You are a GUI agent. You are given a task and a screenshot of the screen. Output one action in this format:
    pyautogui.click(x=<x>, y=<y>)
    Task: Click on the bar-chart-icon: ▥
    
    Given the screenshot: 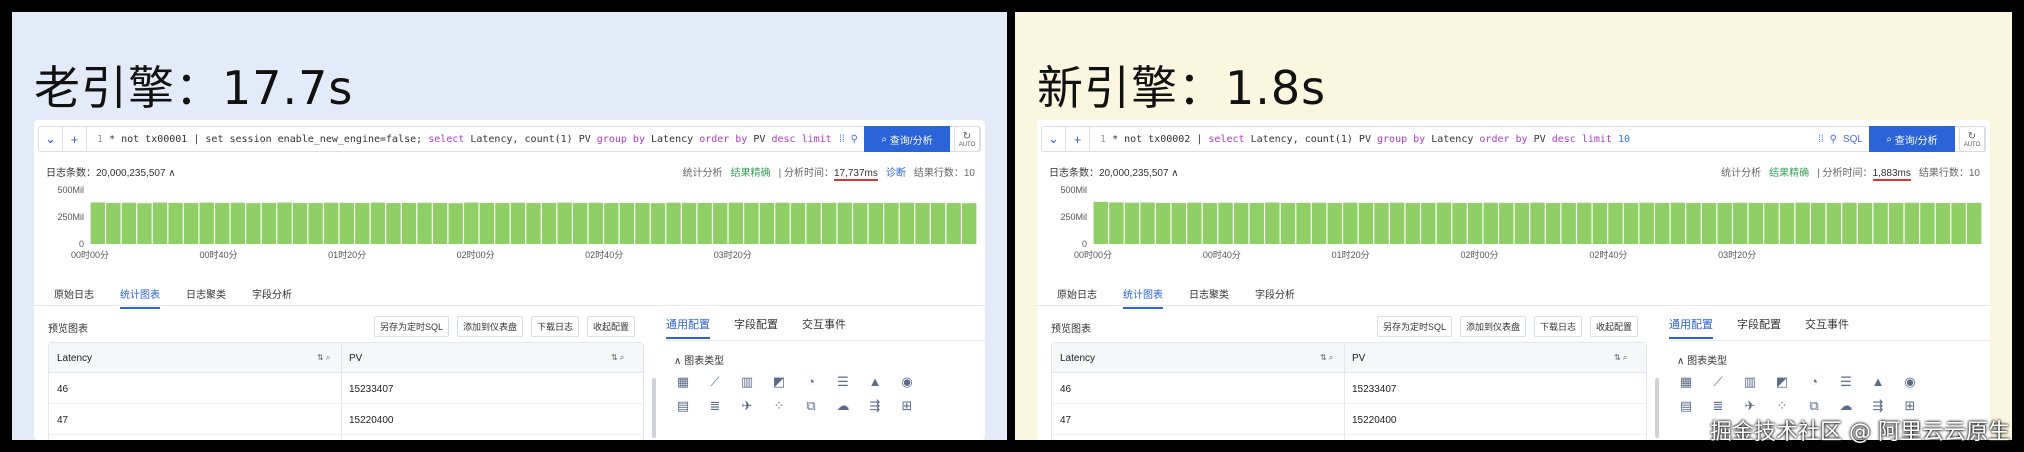 What is the action you would take?
    pyautogui.click(x=1750, y=382)
    